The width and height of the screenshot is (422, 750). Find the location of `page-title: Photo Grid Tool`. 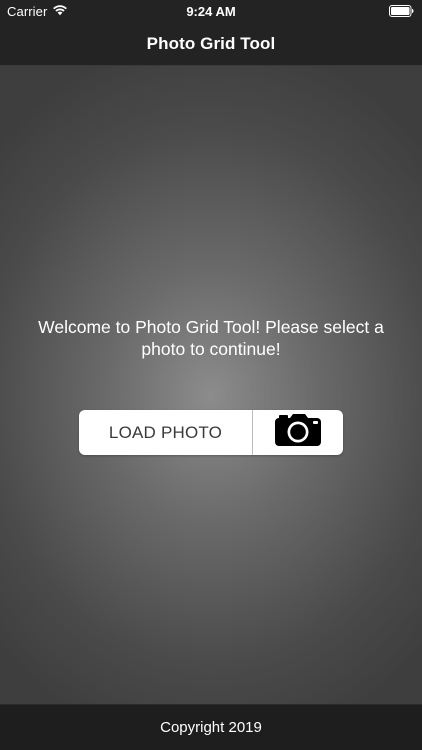

page-title: Photo Grid Tool is located at coordinates (211, 43).